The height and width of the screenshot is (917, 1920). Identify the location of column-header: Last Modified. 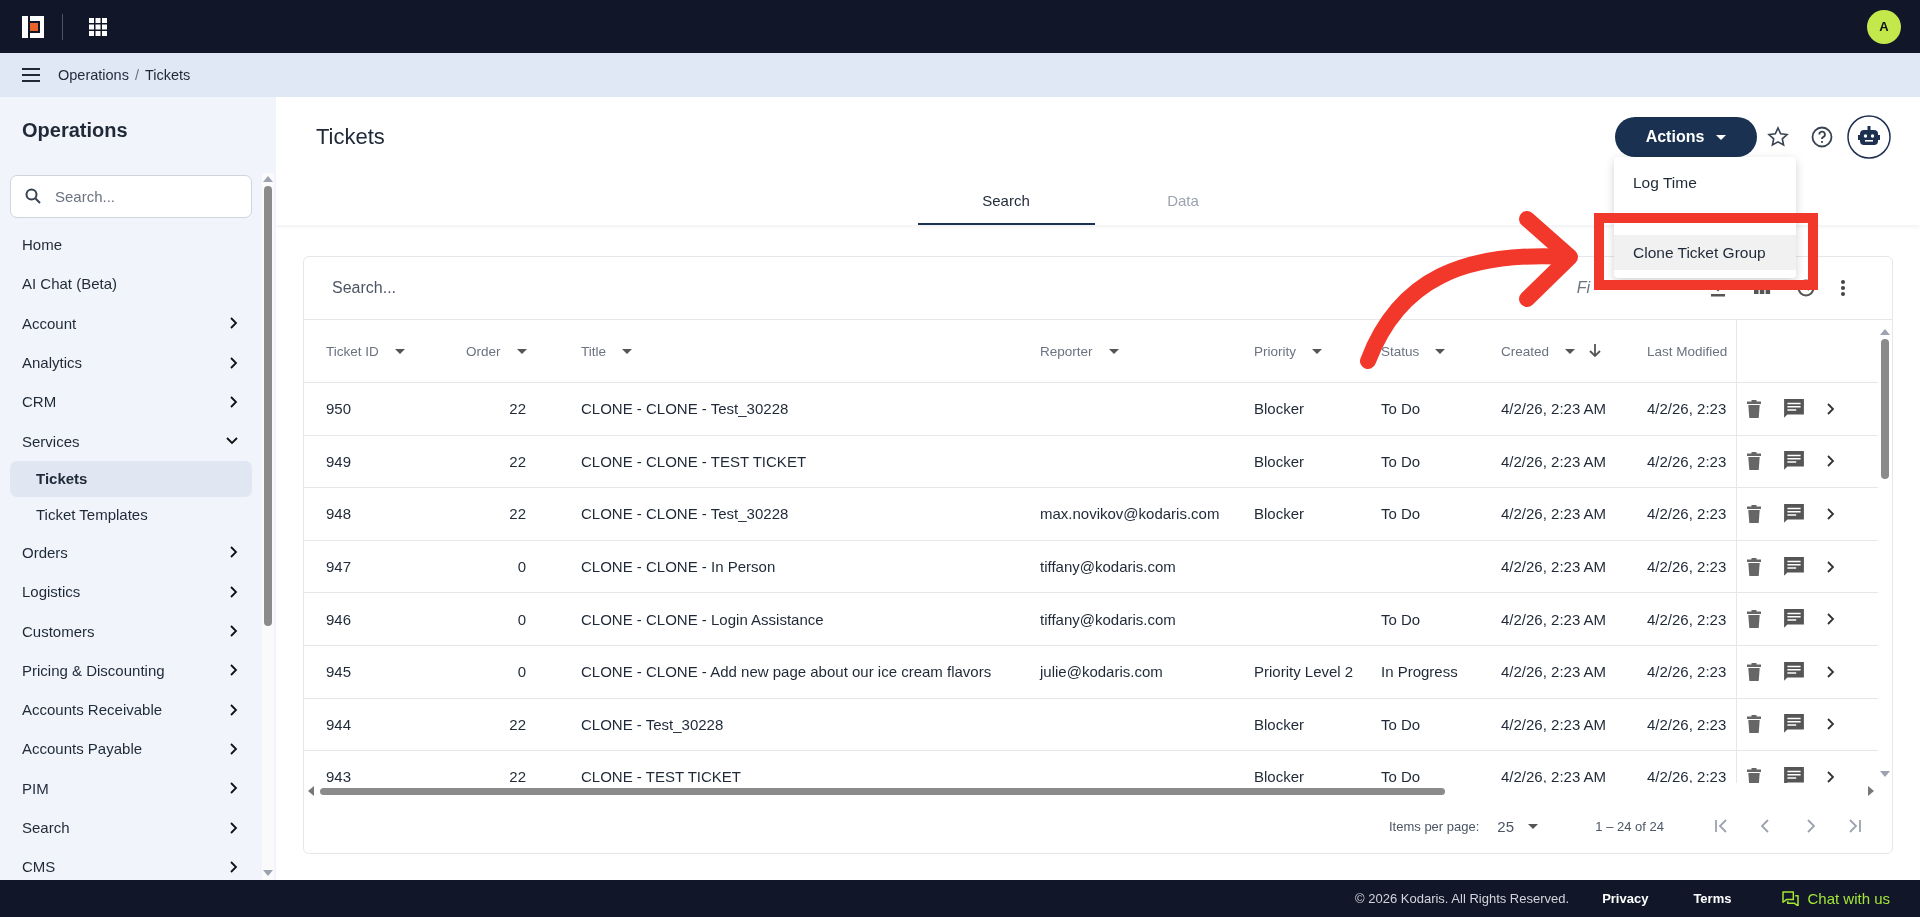
(1681, 351).